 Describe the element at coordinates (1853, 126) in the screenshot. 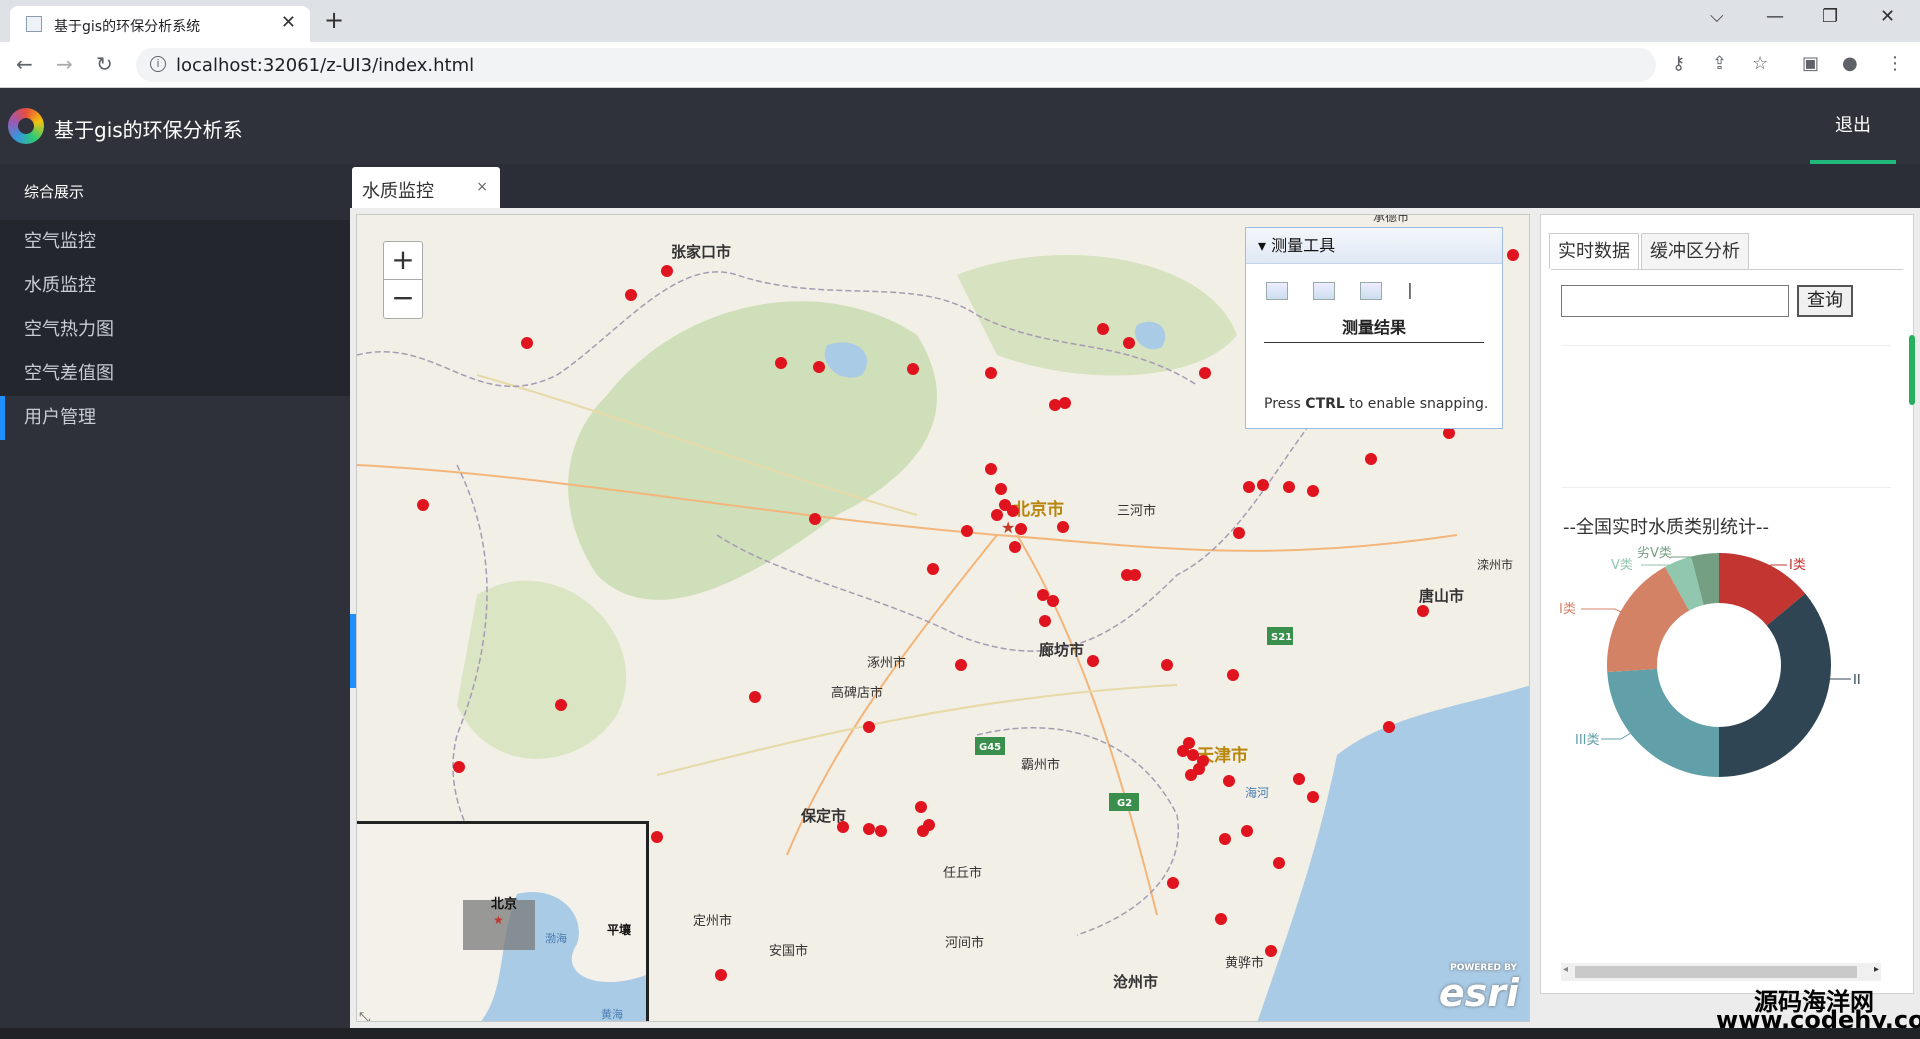

I see `logout-button: 退出` at that location.